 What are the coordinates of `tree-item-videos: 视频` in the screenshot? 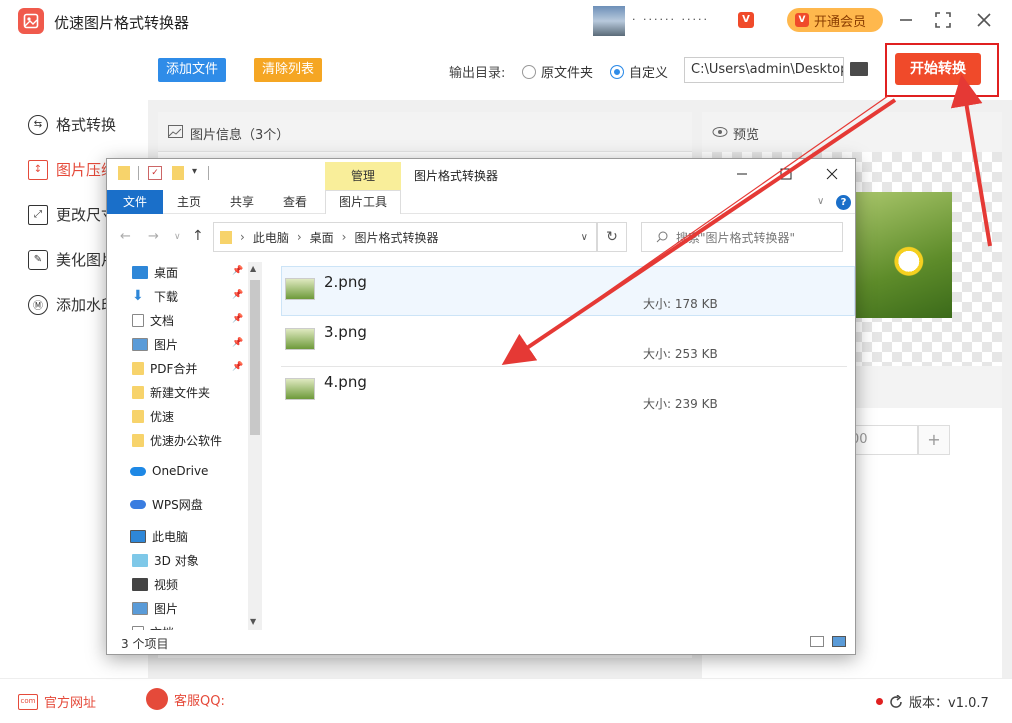 It's located at (155, 584).